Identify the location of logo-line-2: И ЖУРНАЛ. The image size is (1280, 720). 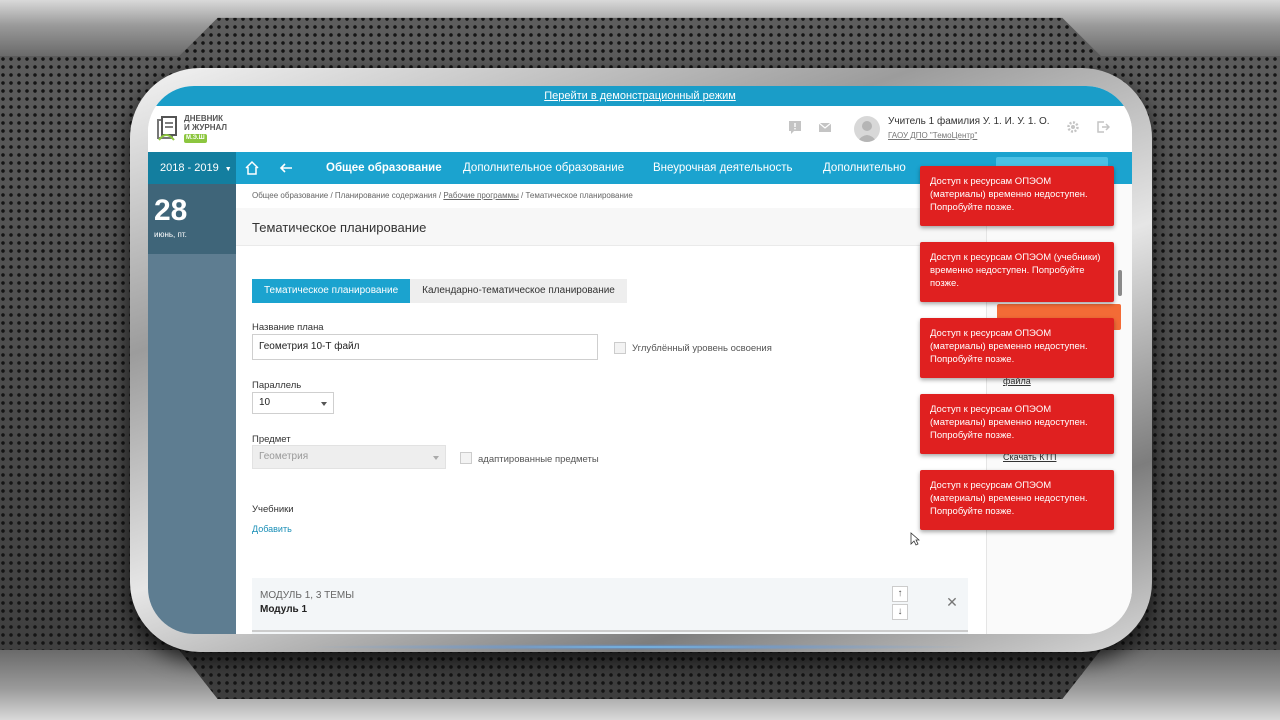
(205, 127).